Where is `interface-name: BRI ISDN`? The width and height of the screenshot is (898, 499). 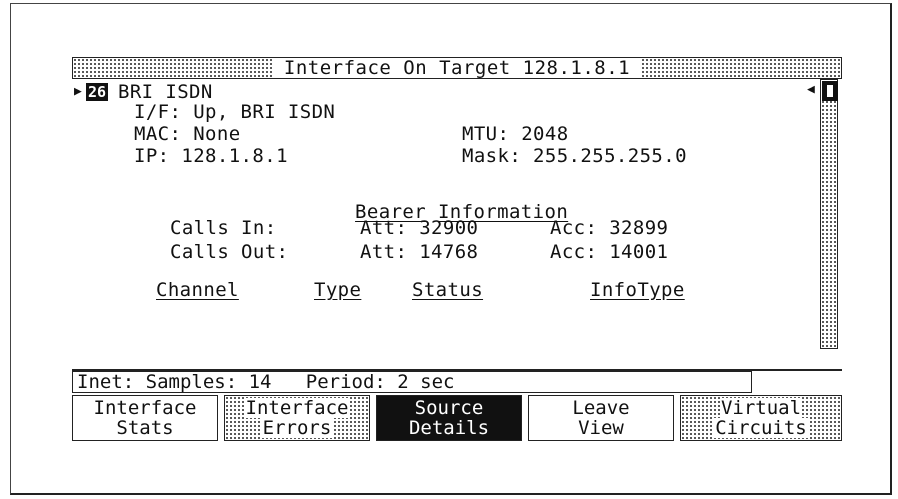 interface-name: BRI ISDN is located at coordinates (165, 92).